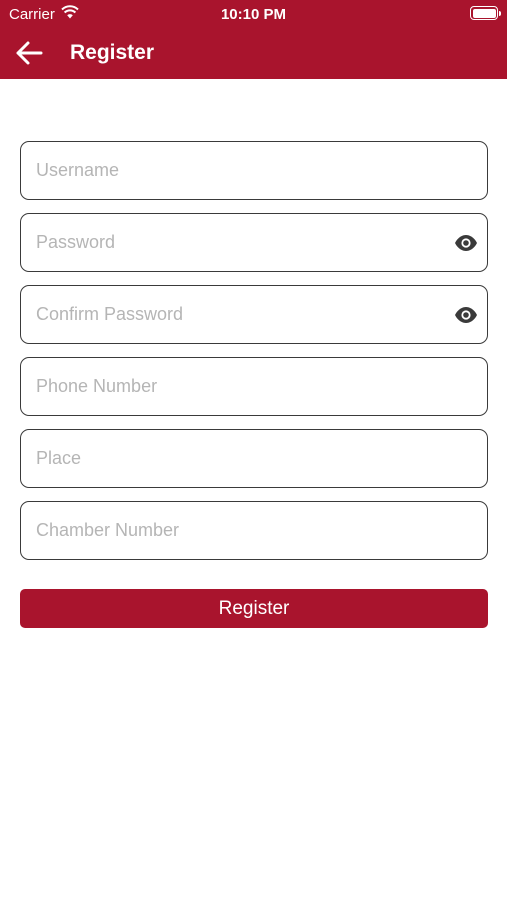 This screenshot has height=900, width=507. I want to click on app-bar: Carrier 10:10 PM Register, so click(253, 39).